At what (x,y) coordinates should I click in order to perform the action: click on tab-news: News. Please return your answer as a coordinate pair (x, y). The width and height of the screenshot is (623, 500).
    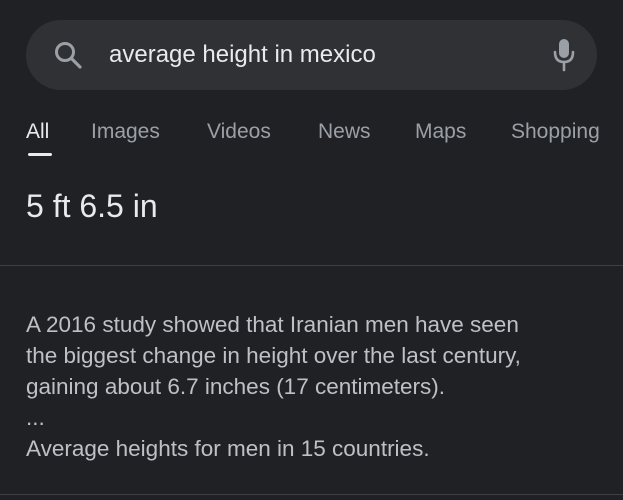
    Looking at the image, I should click on (344, 132).